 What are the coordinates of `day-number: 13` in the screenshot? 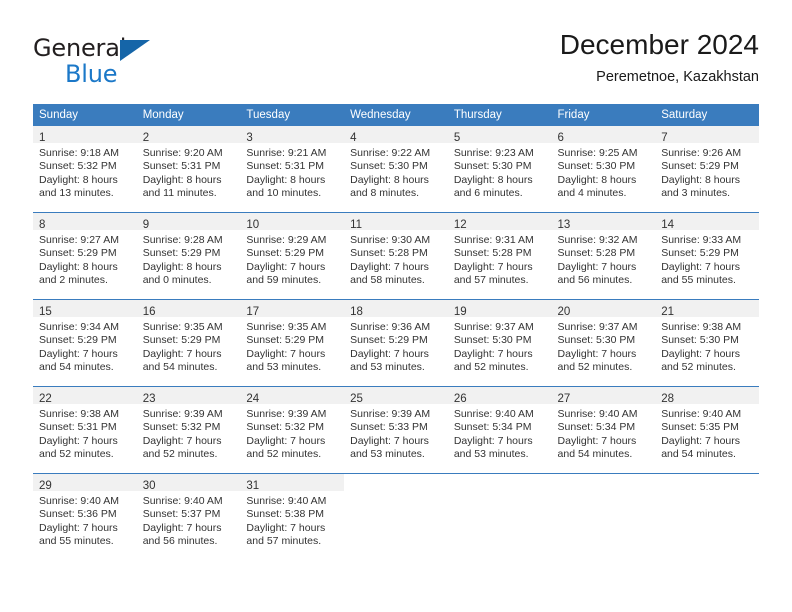 It's located at (564, 225).